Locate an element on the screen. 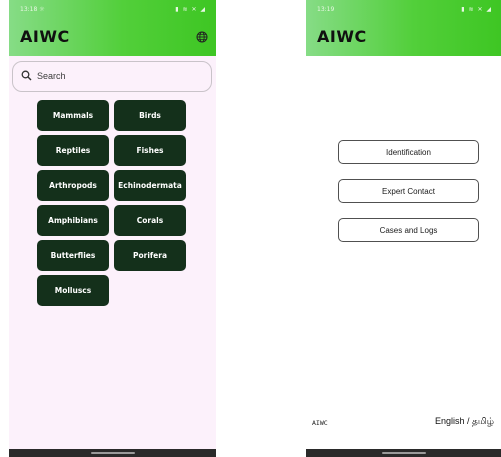 The height and width of the screenshot is (457, 501). identification-button: Identification is located at coordinates (408, 152).